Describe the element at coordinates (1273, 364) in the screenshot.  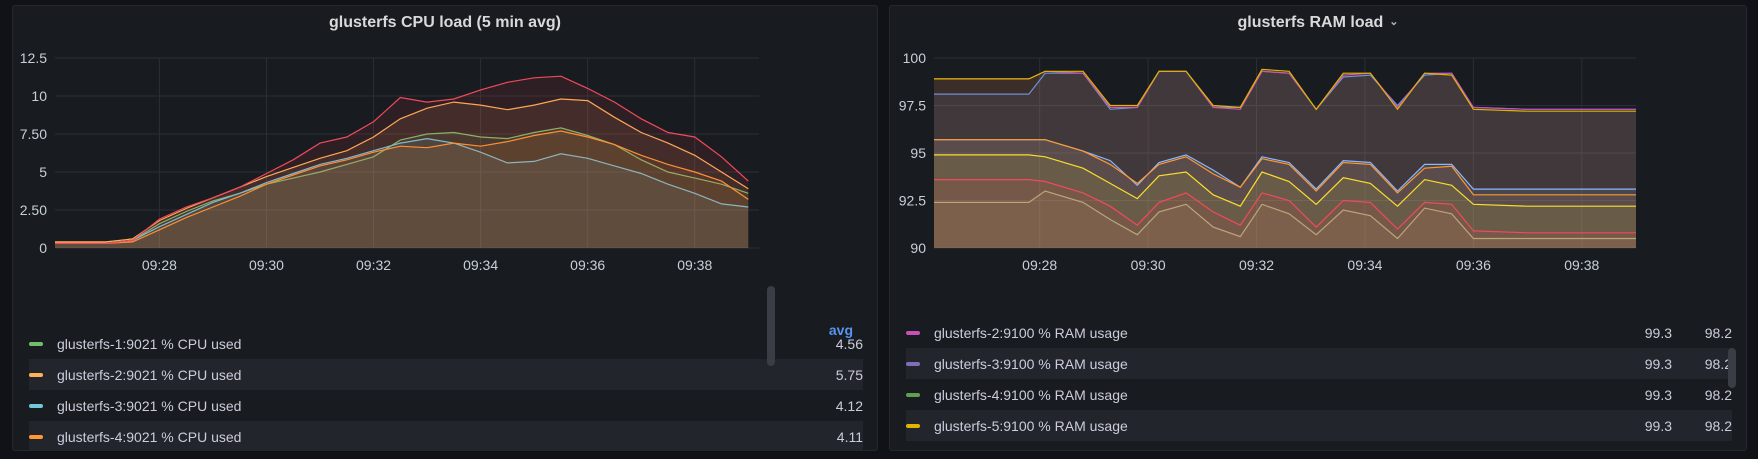
I see `legend-label: glusterfs-3:9100 % RAM usage` at that location.